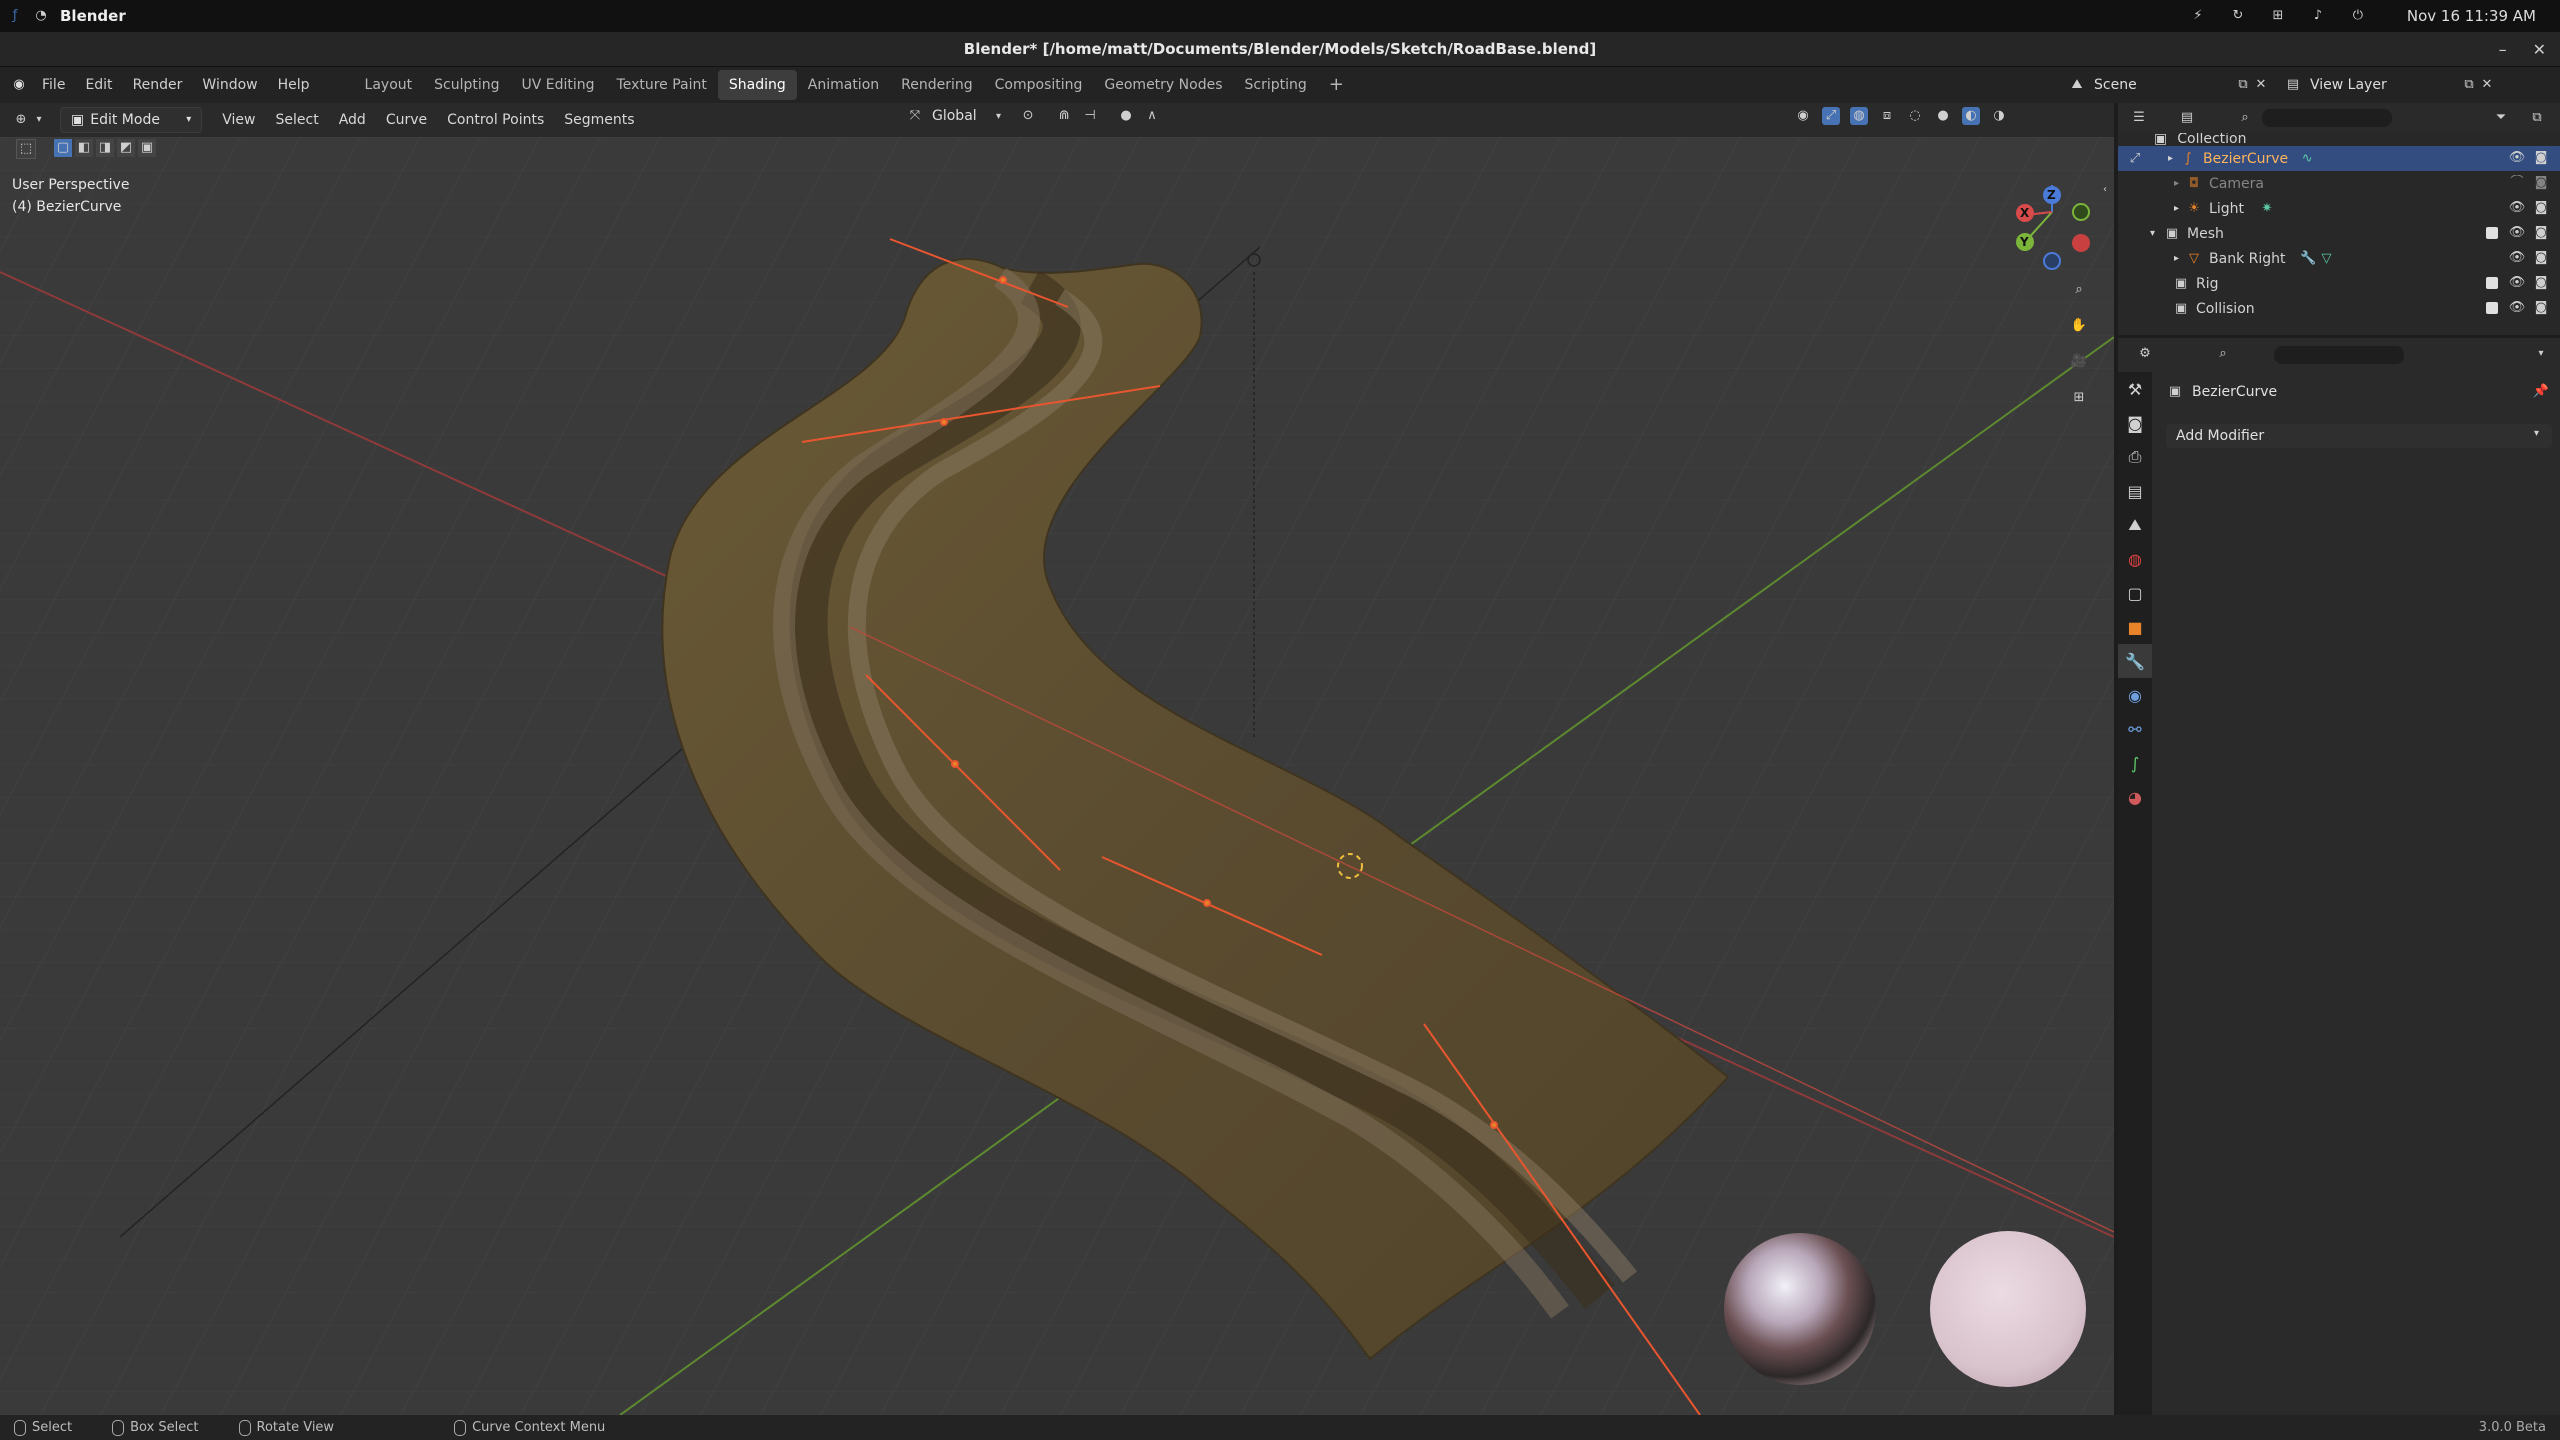  I want to click on clock: Nov 16 11:39 AM, so click(2471, 16).